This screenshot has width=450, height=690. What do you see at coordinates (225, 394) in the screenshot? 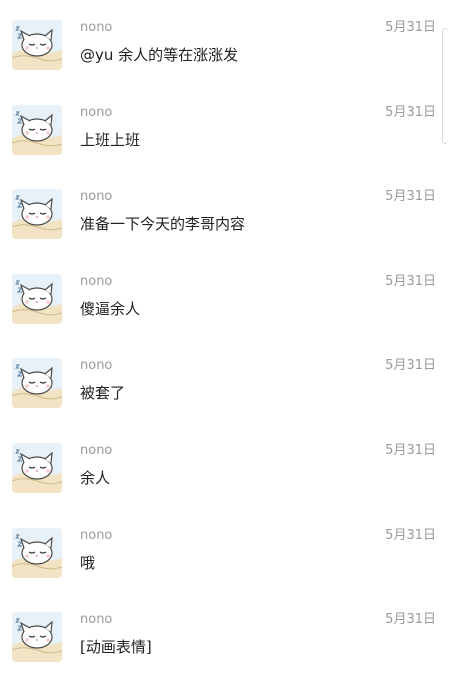
I see `comment-item: nono 5月31日 被套了` at bounding box center [225, 394].